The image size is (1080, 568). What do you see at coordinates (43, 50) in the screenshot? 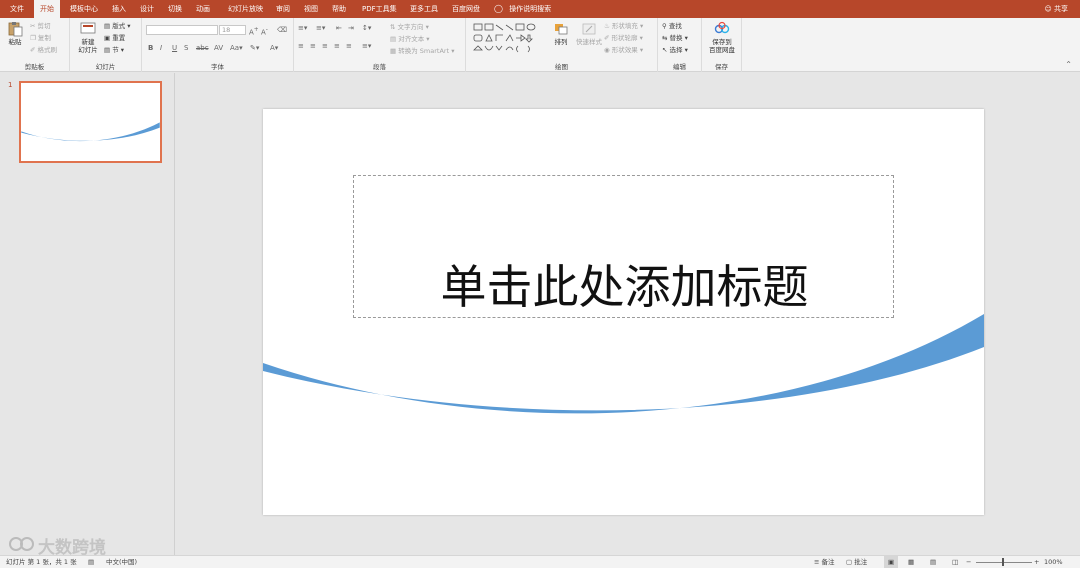
I see `format-painter-button: ✐ 格式刷` at bounding box center [43, 50].